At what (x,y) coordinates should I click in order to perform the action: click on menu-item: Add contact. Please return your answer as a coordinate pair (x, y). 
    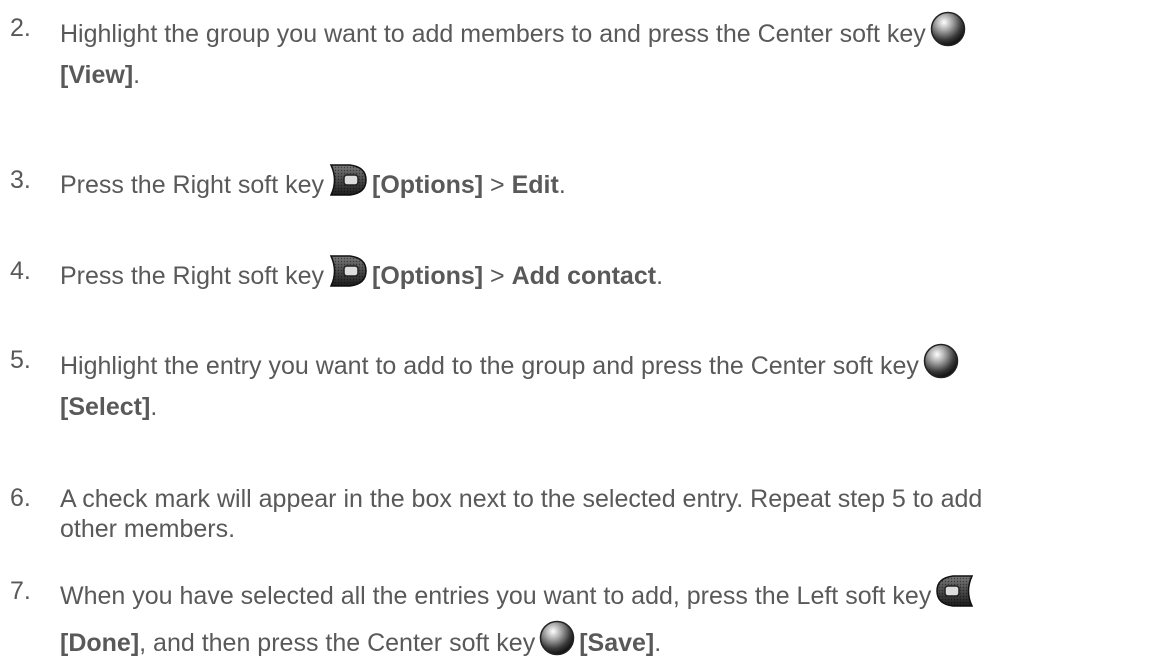
    Looking at the image, I should click on (584, 276).